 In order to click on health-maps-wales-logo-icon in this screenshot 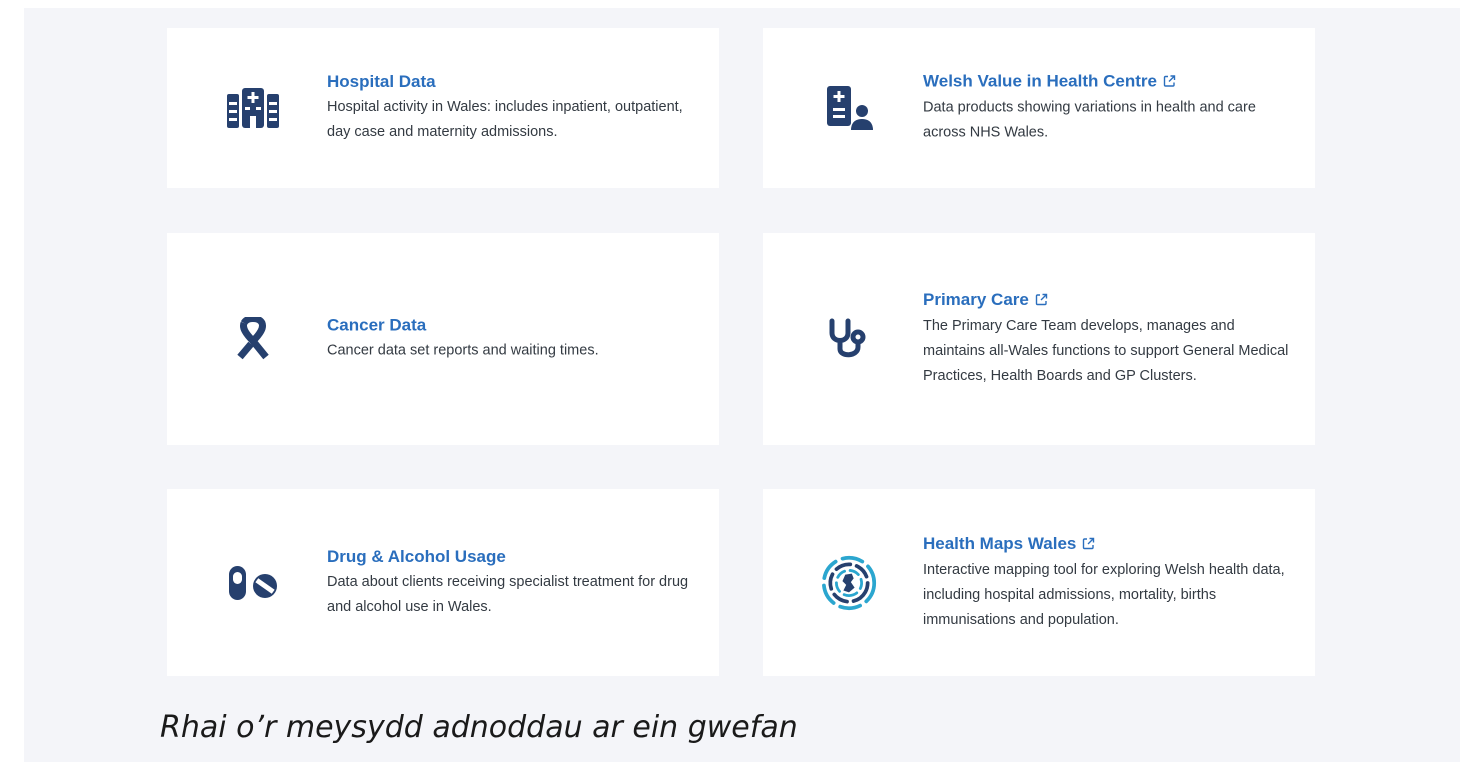, I will do `click(849, 583)`.